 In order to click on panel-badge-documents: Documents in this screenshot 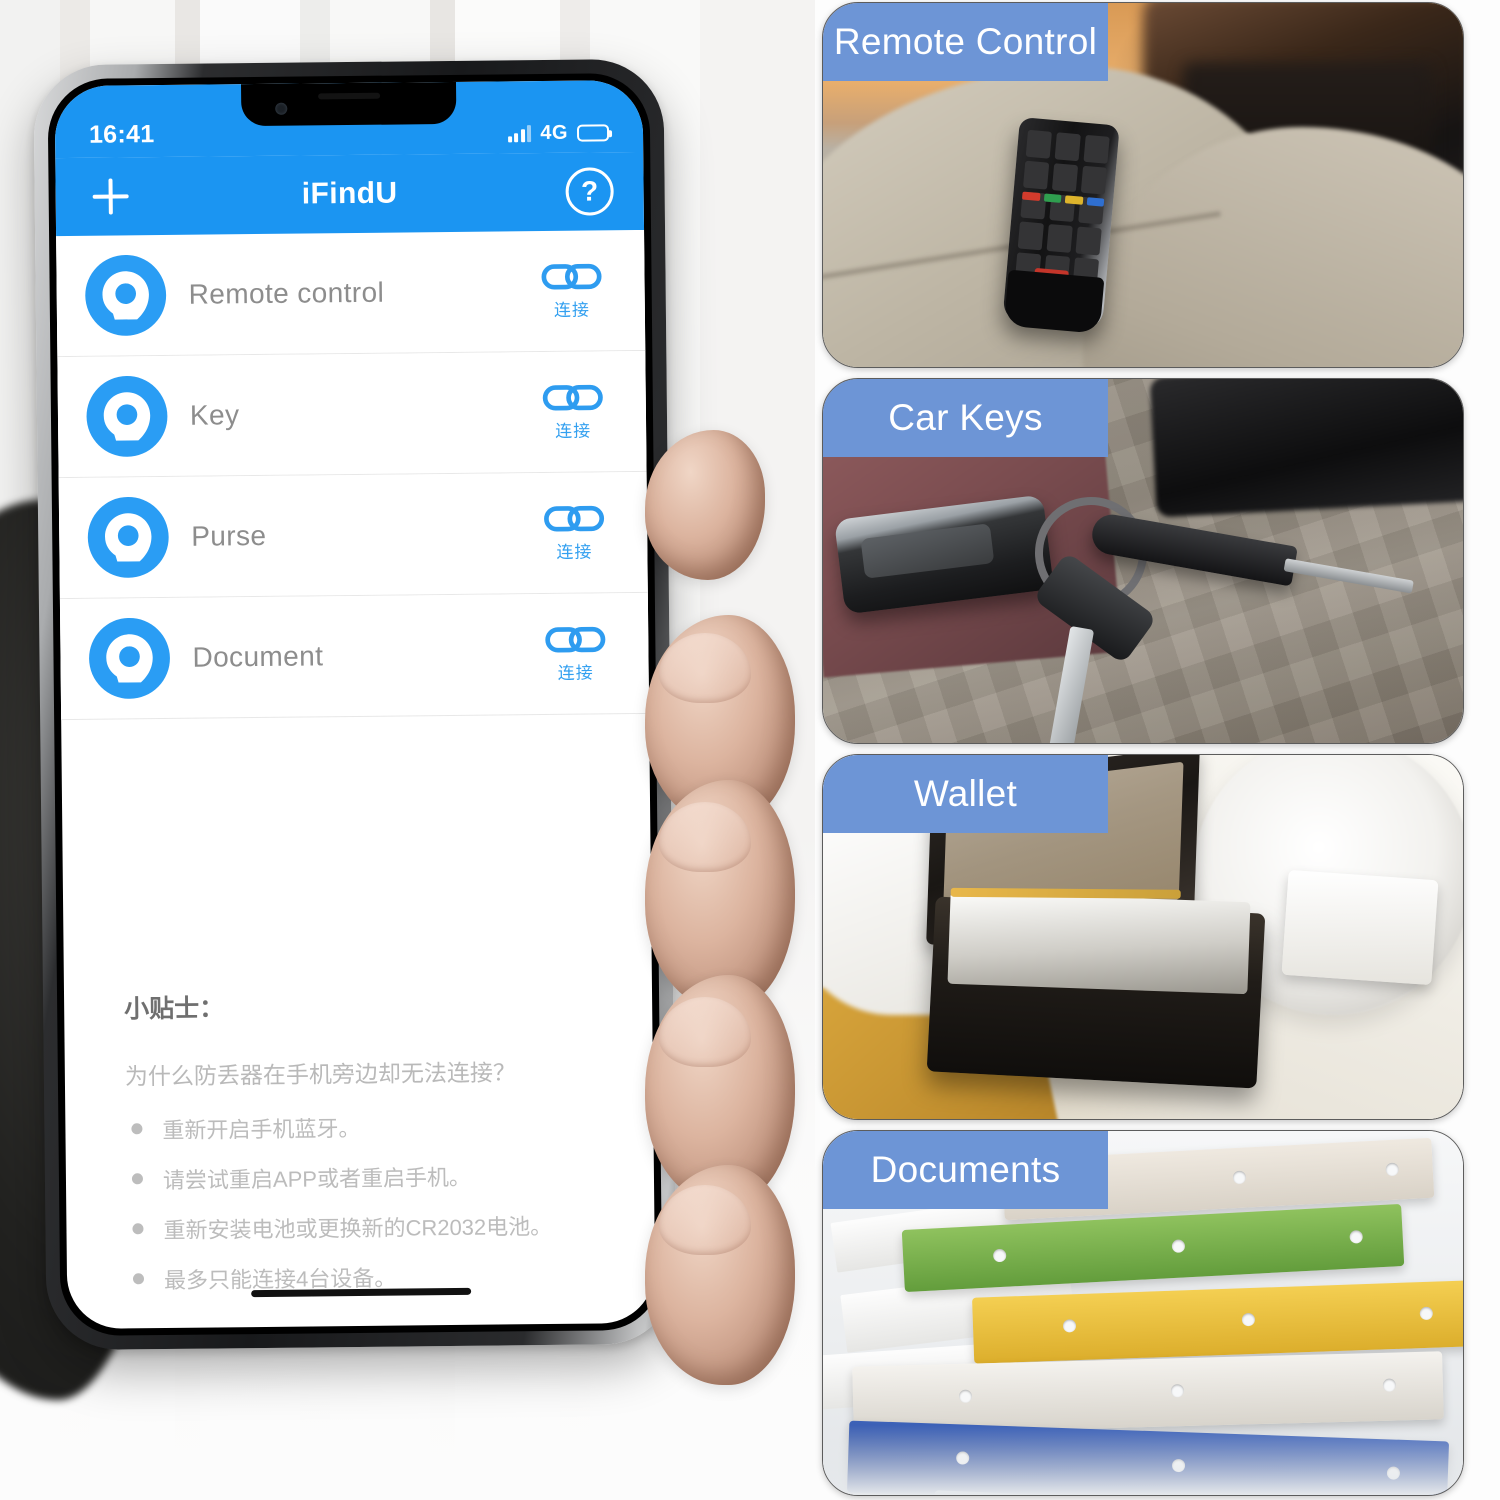, I will do `click(965, 1170)`.